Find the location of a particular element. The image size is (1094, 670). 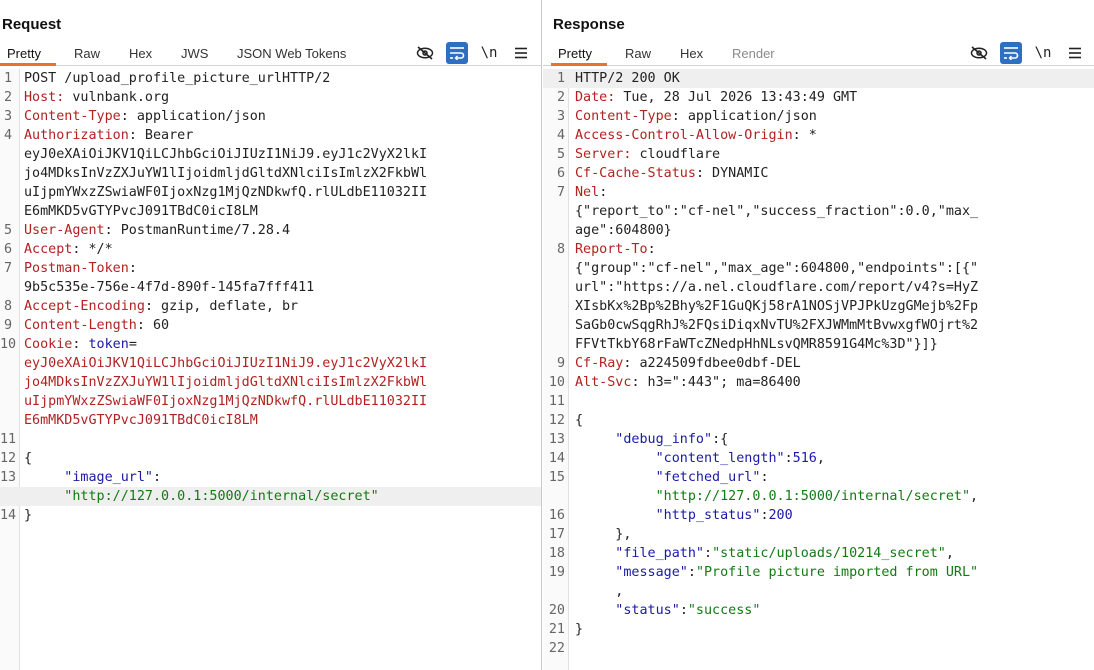

line-number: 4 is located at coordinates (7, 135).